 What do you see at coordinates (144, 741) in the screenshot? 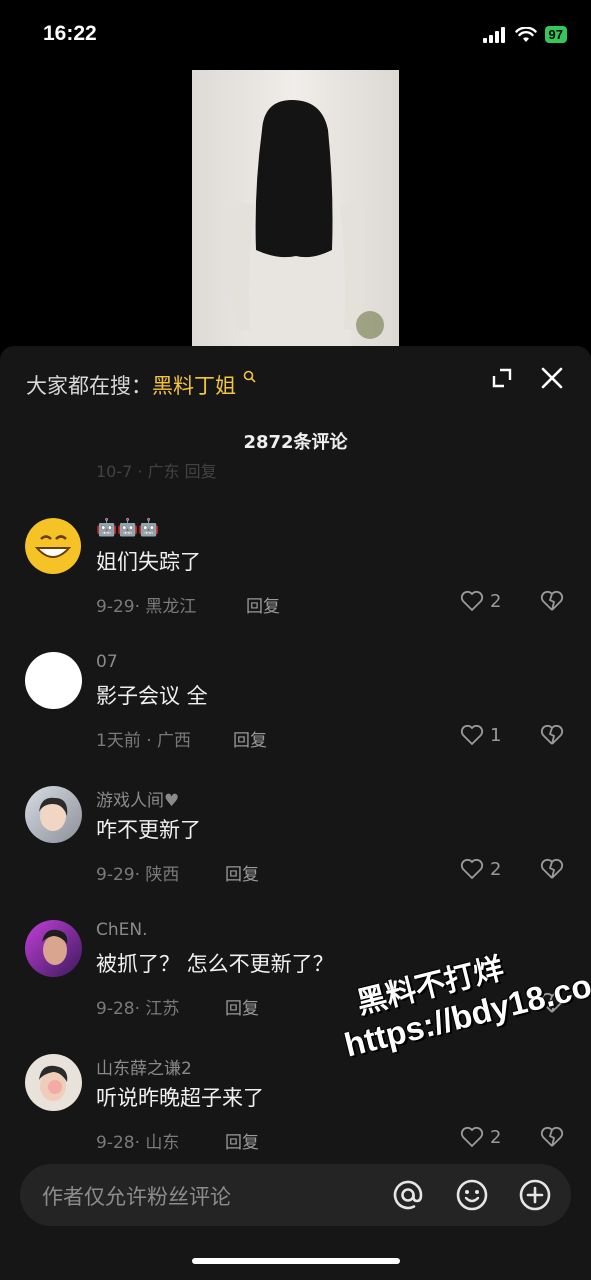
I see `comment-meta: 1天前 · 广西` at bounding box center [144, 741].